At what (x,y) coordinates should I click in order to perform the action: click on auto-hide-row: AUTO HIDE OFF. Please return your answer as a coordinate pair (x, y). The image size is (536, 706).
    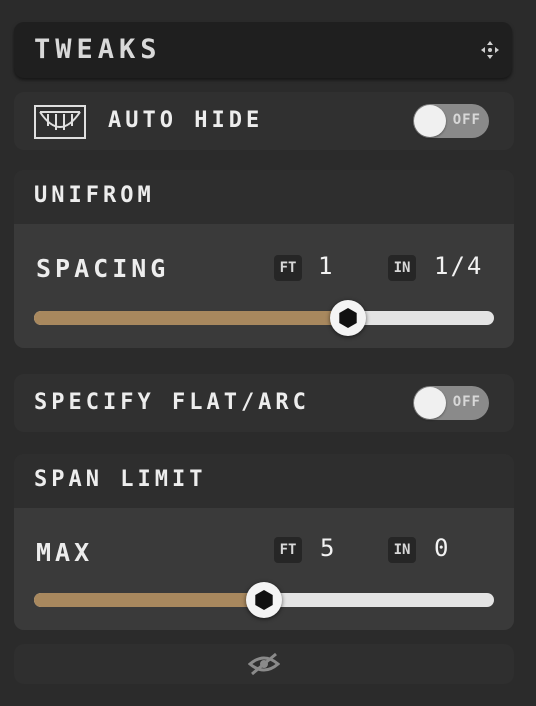
    Looking at the image, I should click on (264, 121).